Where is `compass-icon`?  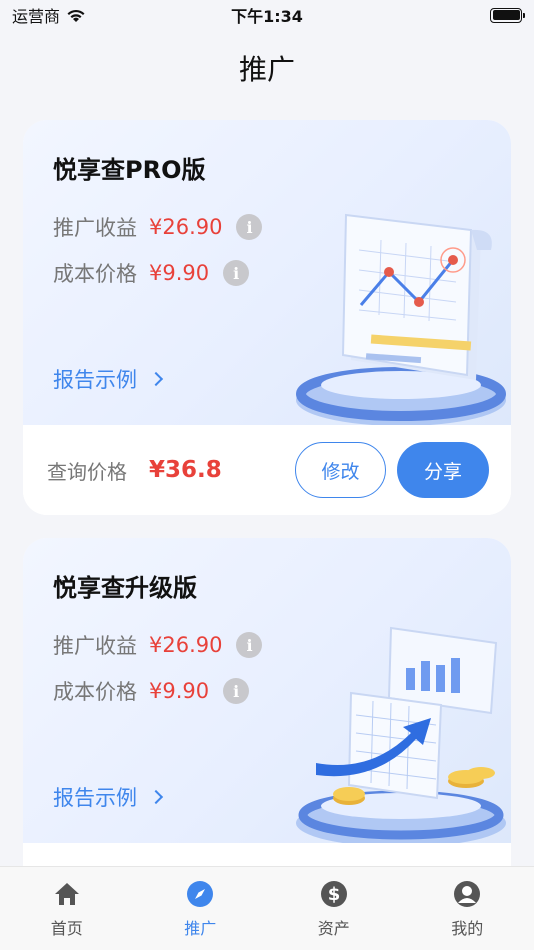
compass-icon is located at coordinates (200, 894).